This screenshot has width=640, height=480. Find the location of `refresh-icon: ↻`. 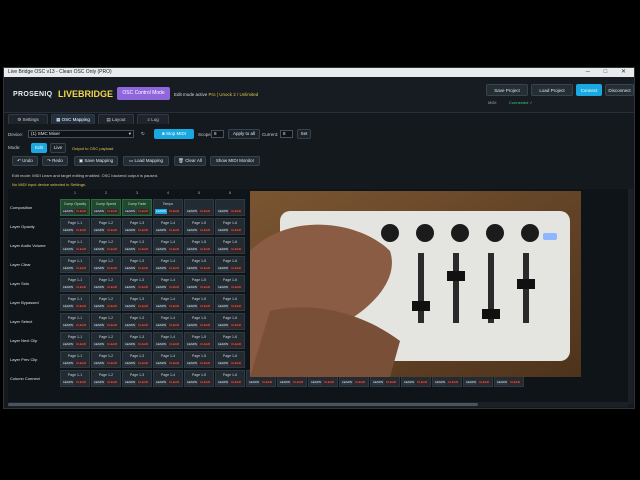

refresh-icon: ↻ is located at coordinates (143, 134).